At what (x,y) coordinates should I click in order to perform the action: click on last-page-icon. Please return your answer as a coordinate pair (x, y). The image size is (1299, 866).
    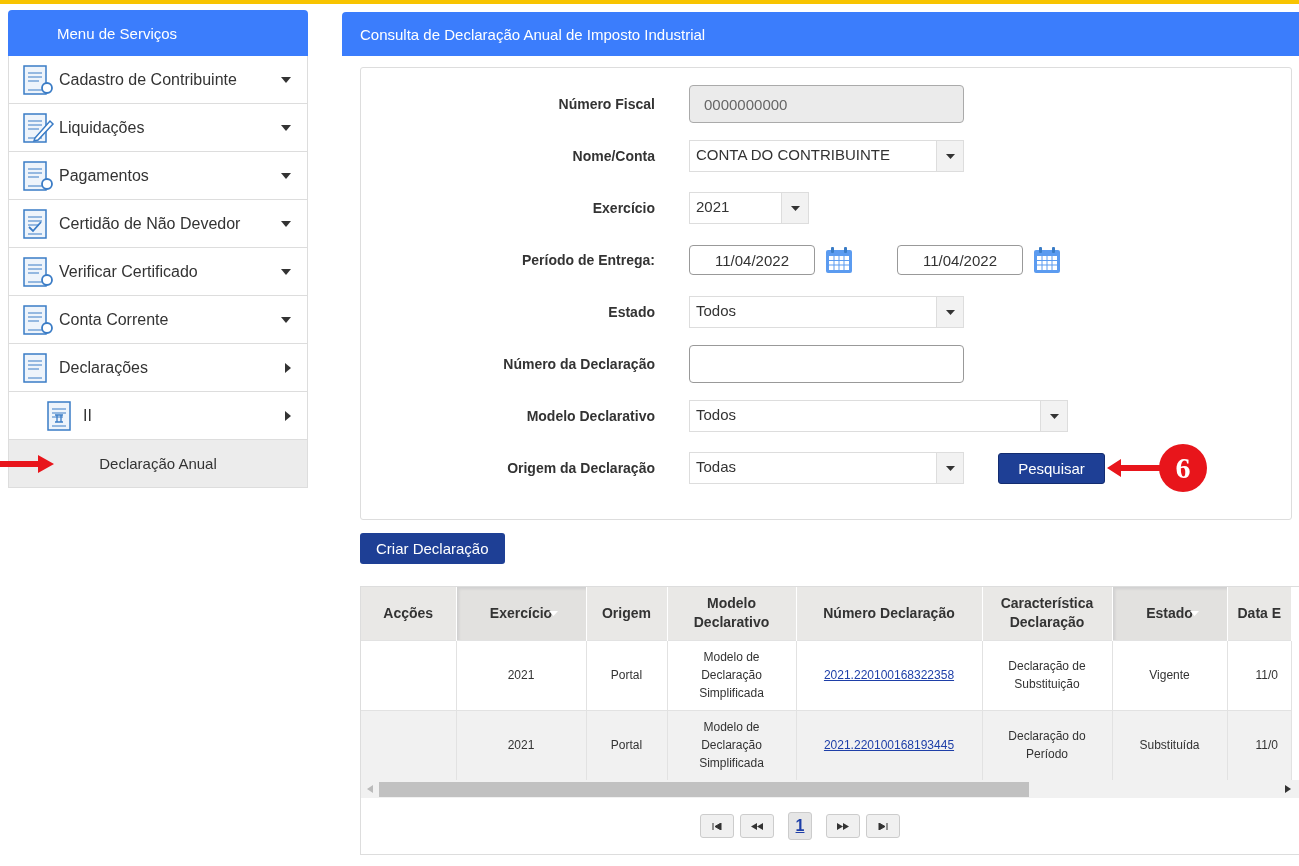
    Looking at the image, I should click on (883, 826).